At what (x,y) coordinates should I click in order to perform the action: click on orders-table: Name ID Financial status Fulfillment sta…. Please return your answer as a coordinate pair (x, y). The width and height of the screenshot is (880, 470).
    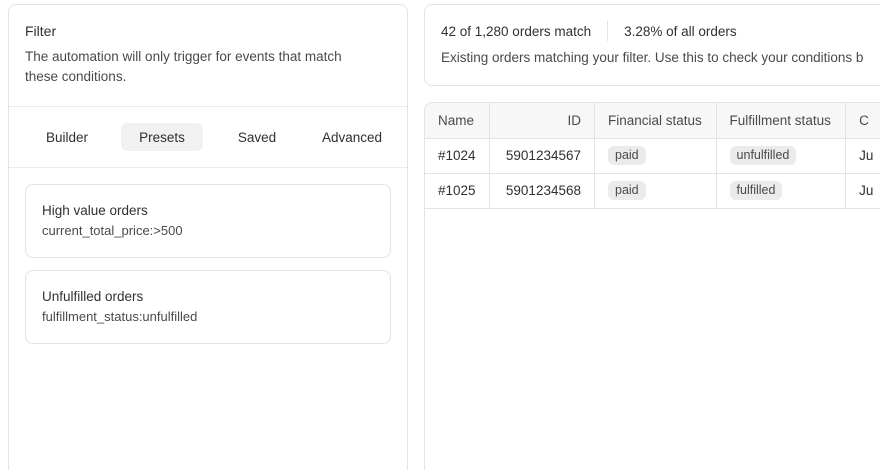
    Looking at the image, I should click on (652, 156).